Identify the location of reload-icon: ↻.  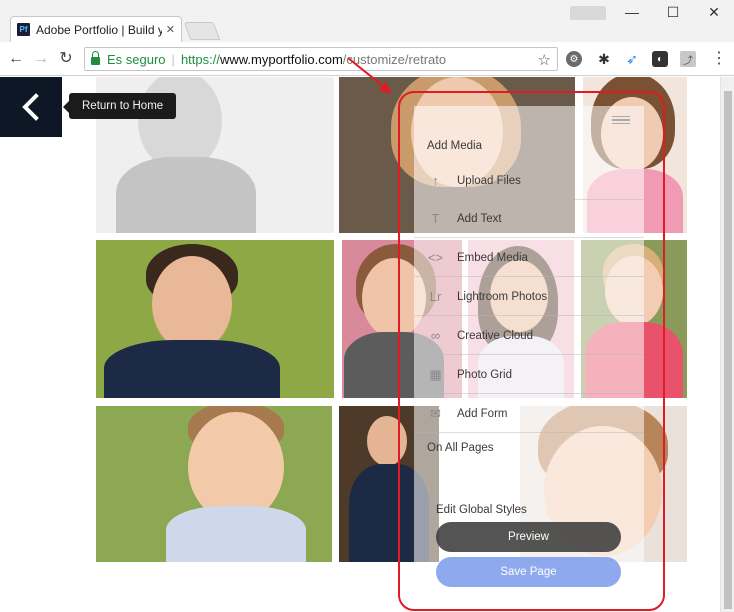
(66, 59).